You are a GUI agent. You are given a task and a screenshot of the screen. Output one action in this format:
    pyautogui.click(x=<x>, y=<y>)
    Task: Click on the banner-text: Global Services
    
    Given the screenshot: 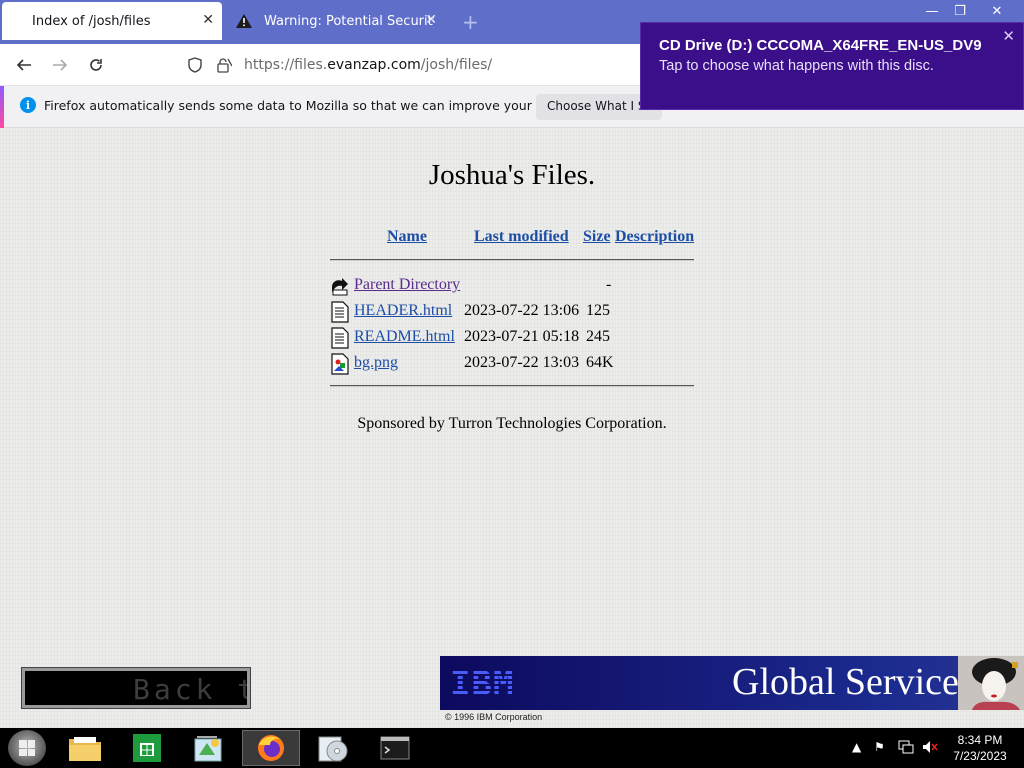 What is the action you would take?
    pyautogui.click(x=853, y=682)
    